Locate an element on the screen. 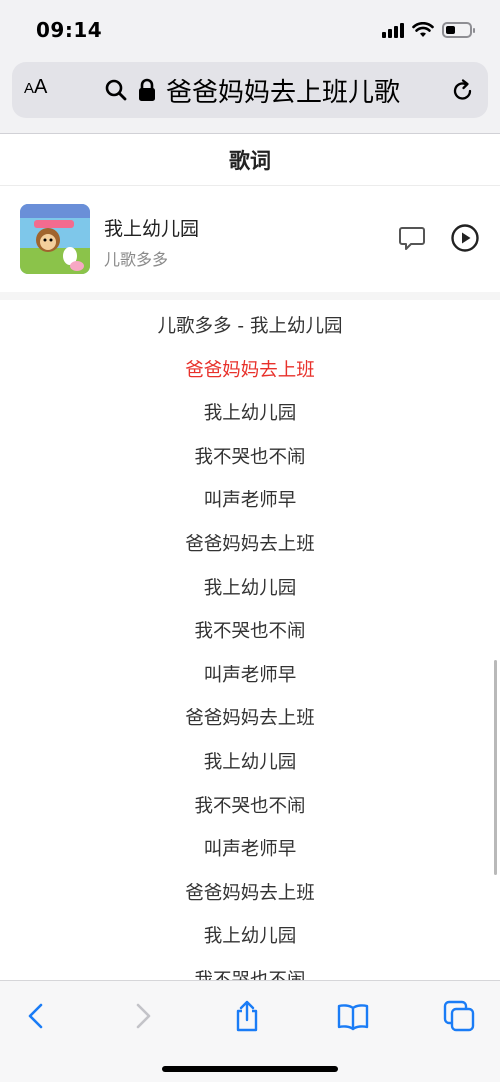 This screenshot has width=500, height=1082. back-icon is located at coordinates (37, 1016).